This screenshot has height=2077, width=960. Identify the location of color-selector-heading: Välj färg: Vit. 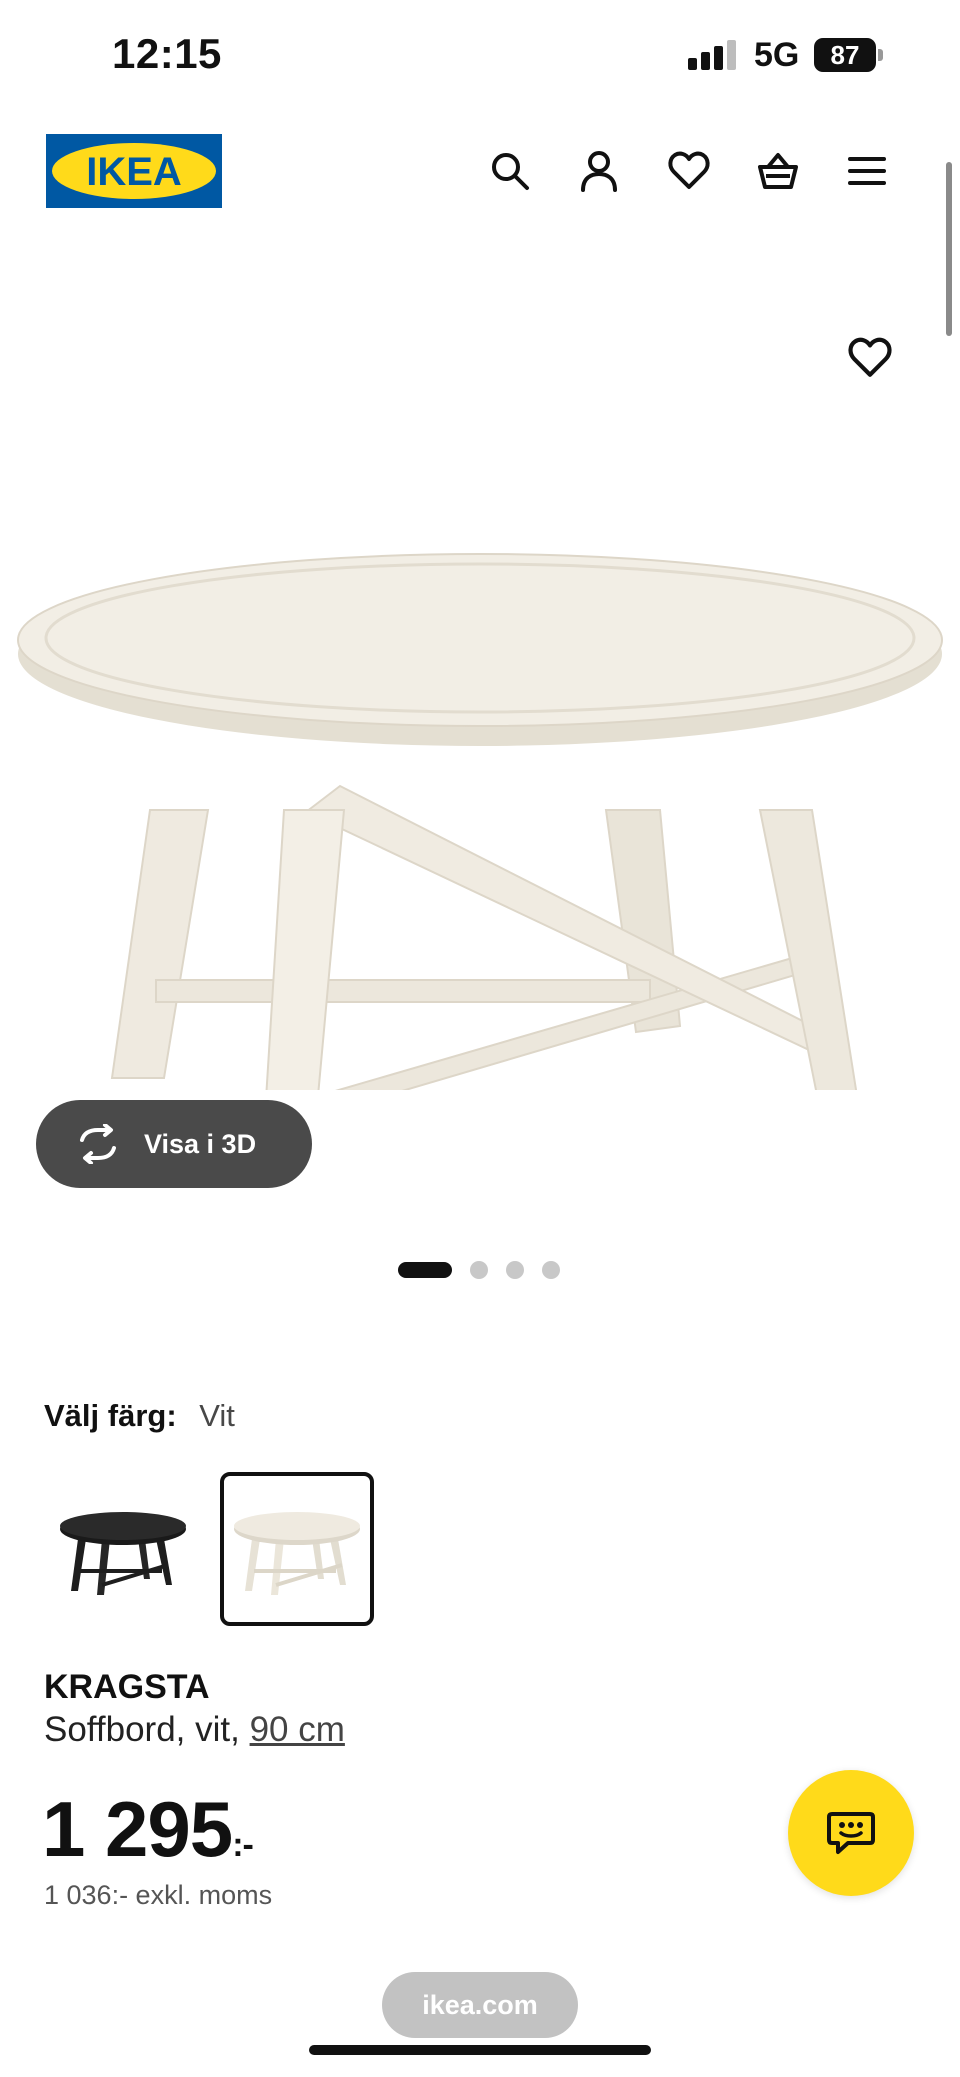
(139, 1416).